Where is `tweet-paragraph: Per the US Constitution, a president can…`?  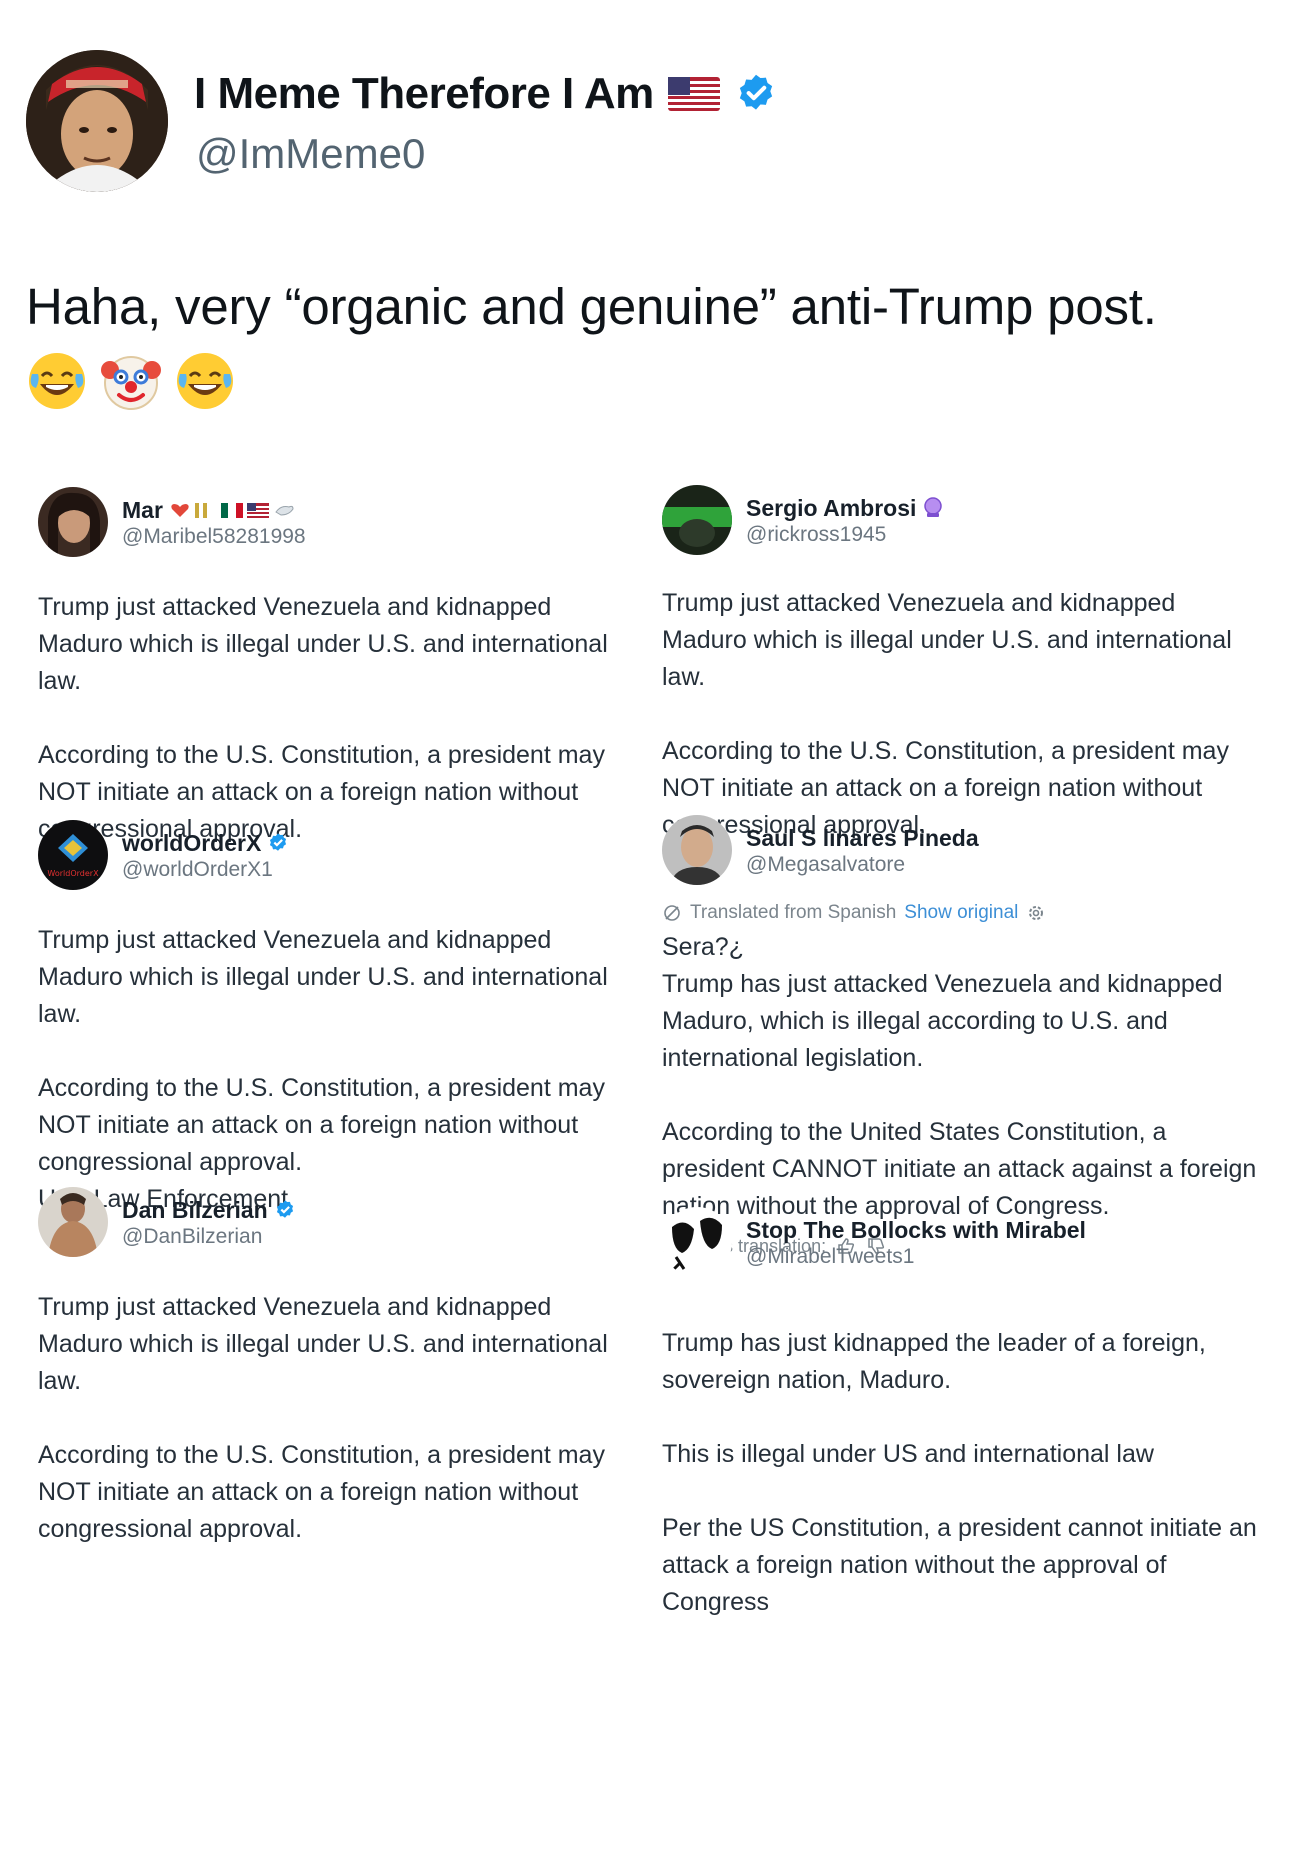 tweet-paragraph: Per the US Constitution, a president can… is located at coordinates (959, 1565).